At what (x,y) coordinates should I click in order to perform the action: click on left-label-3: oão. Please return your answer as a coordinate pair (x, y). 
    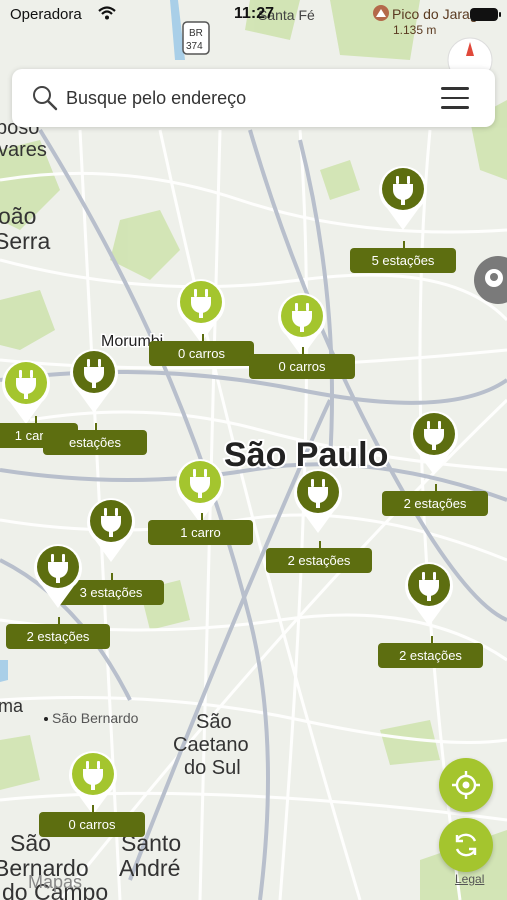
    Looking at the image, I should click on (18, 216).